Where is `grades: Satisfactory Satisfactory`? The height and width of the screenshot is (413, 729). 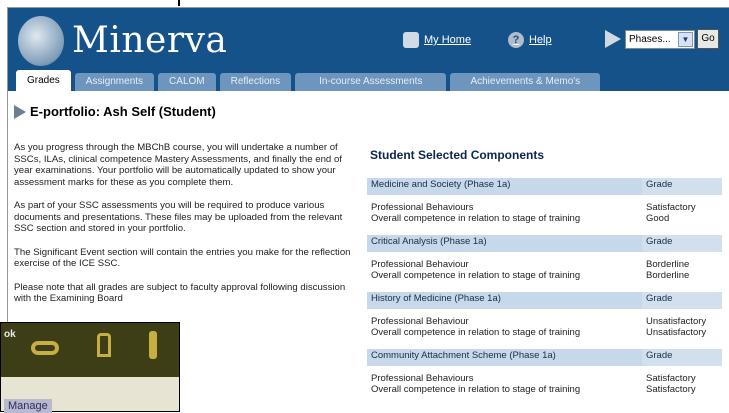
grades: Satisfactory Satisfactory is located at coordinates (682, 386).